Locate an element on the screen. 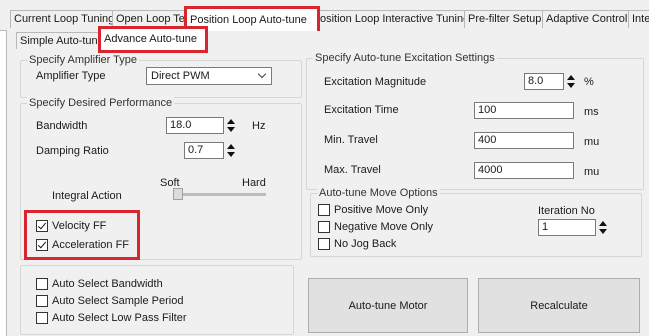 The height and width of the screenshot is (336, 649). autotune-motor-label: Auto-tune Motor is located at coordinates (388, 305).